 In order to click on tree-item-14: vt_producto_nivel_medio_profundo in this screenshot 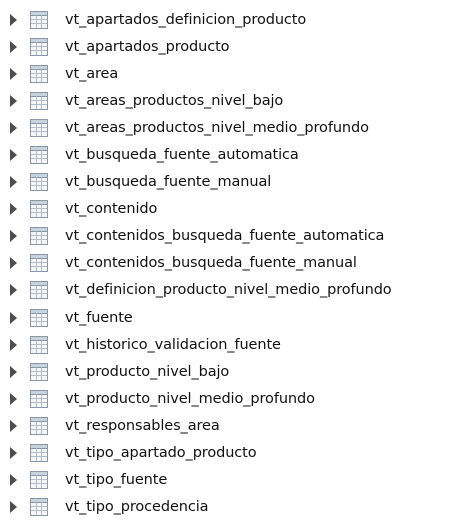, I will do `click(230, 398)`.